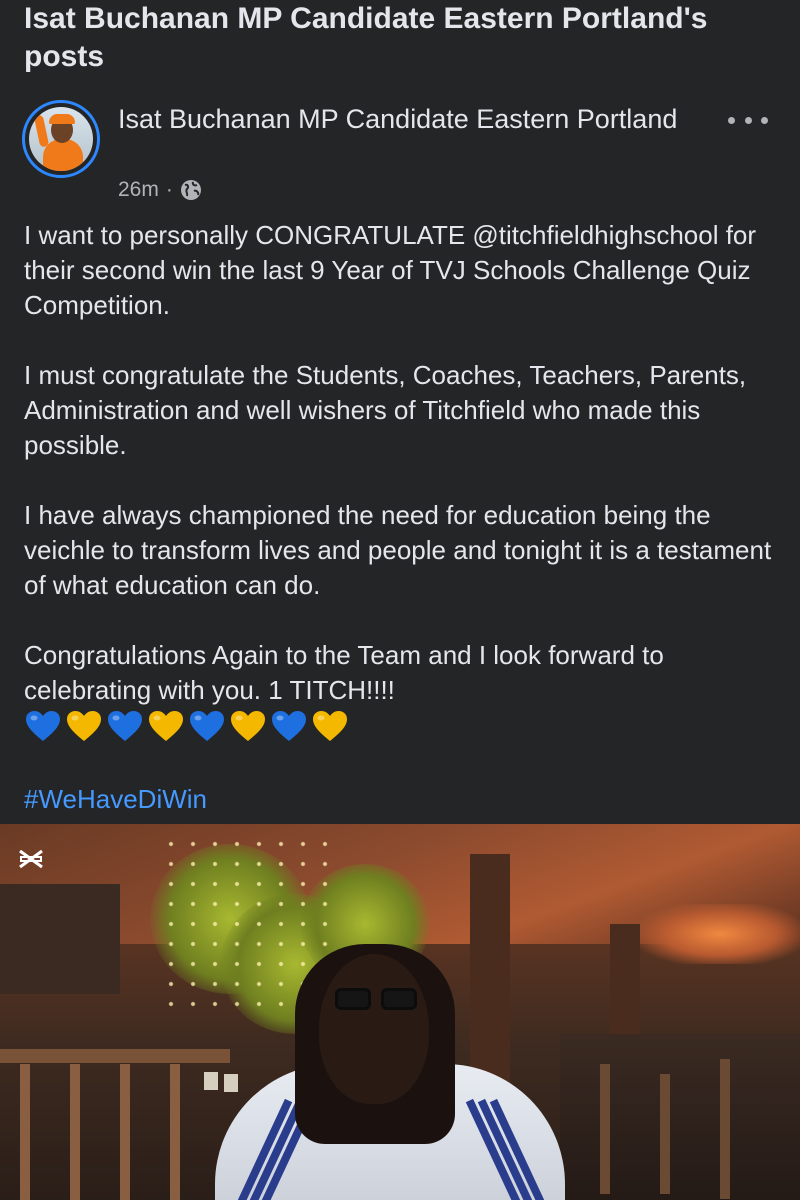  Describe the element at coordinates (404, 726) in the screenshot. I see `heart-emoji-row` at that location.